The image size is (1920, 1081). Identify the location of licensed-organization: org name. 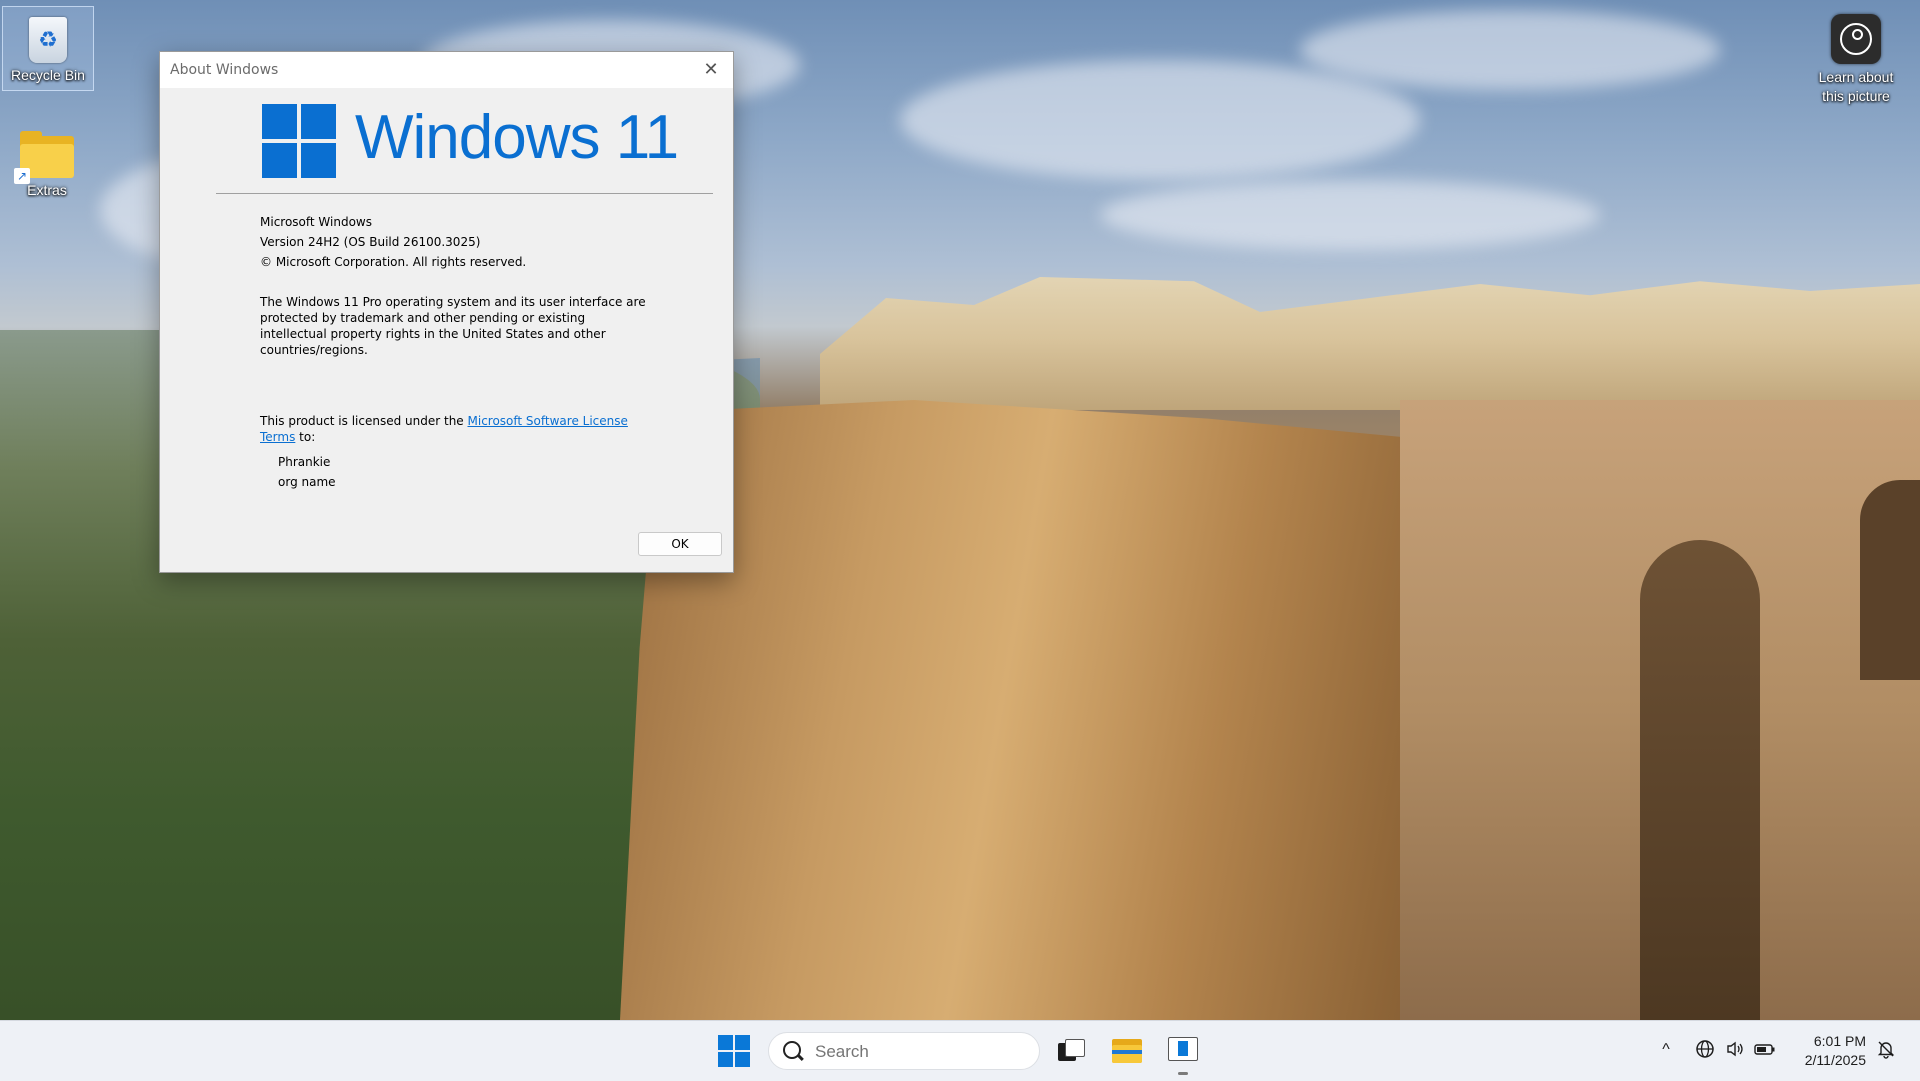
(307, 482).